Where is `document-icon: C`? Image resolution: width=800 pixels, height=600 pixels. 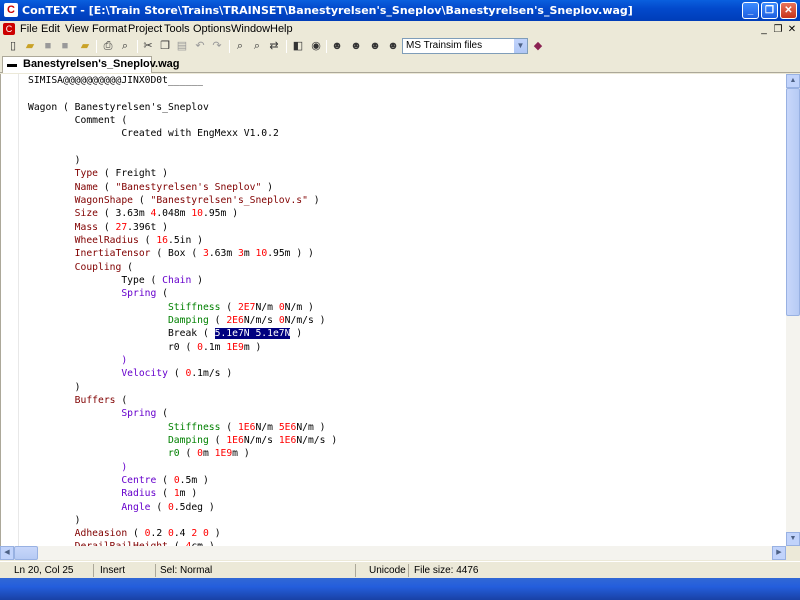
document-icon: C is located at coordinates (9, 29).